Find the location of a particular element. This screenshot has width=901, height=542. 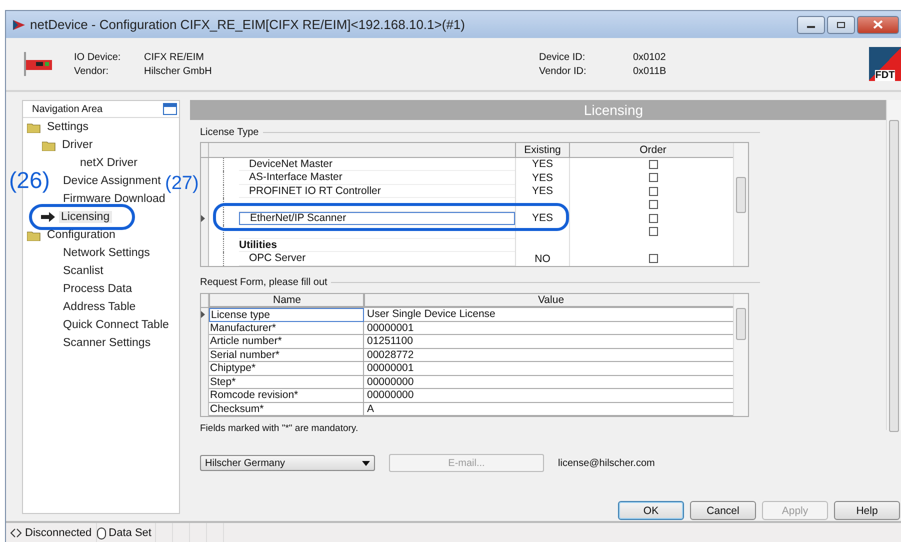

existing-value: NO is located at coordinates (542, 258).